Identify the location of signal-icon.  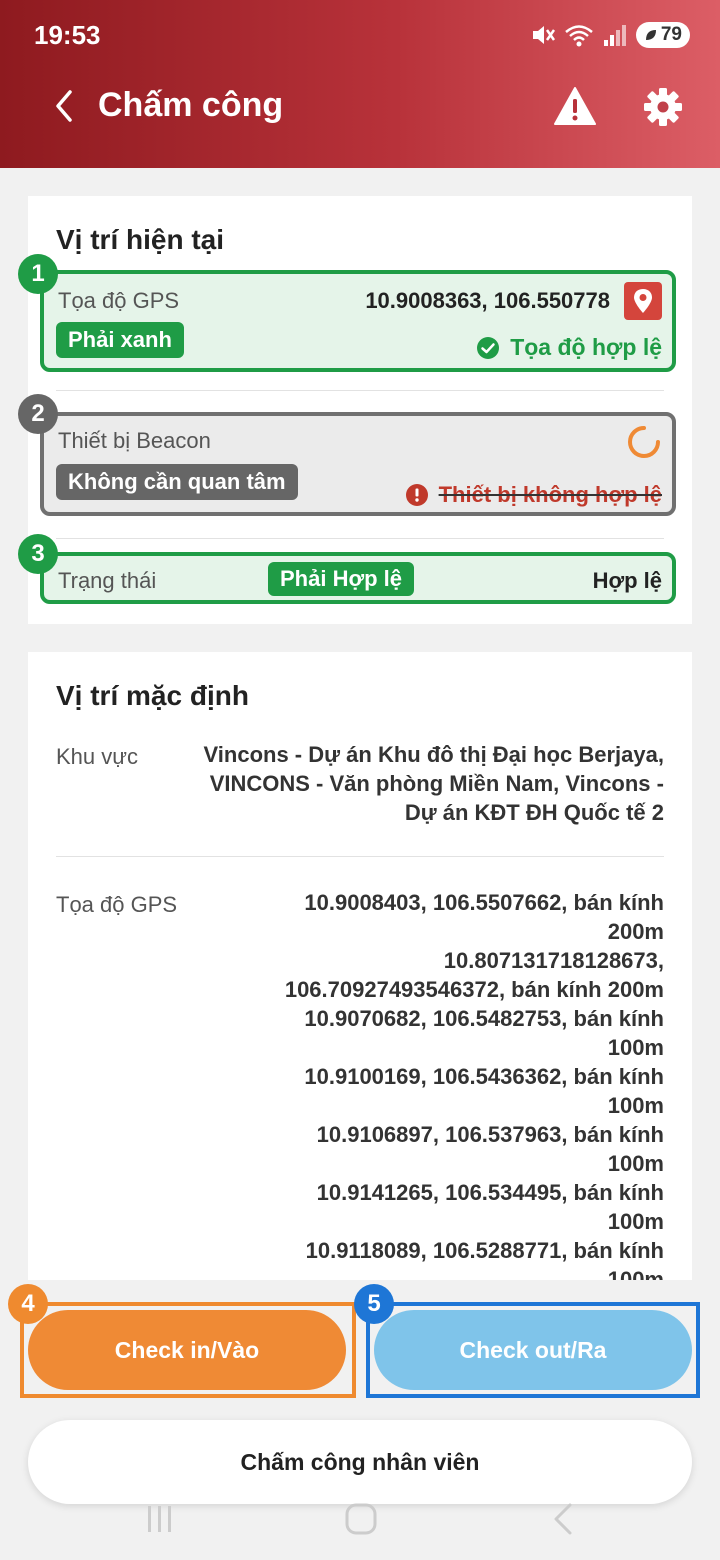
(614, 35).